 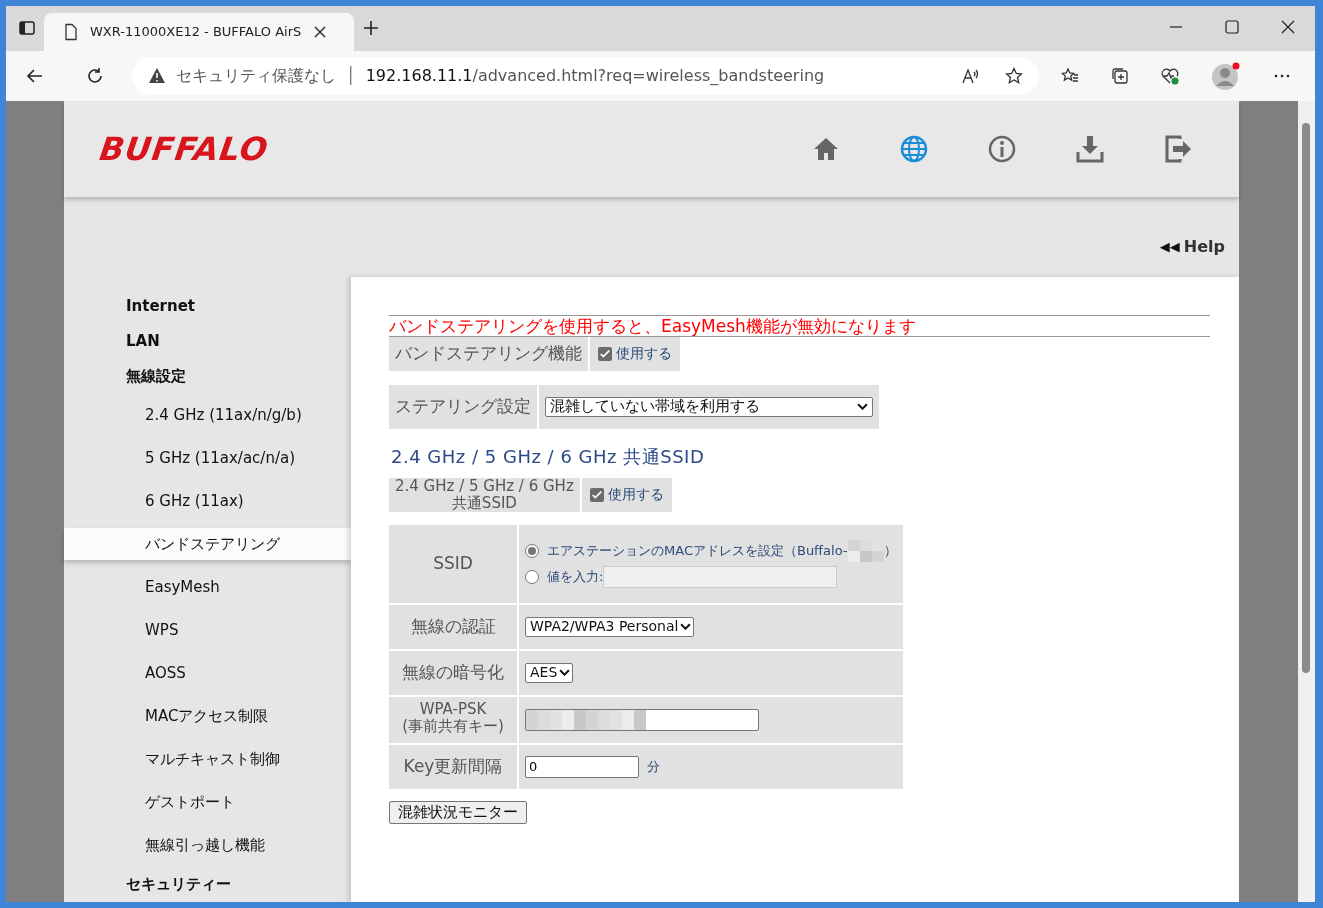 I want to click on sidebar-item: WPS, so click(x=207, y=630).